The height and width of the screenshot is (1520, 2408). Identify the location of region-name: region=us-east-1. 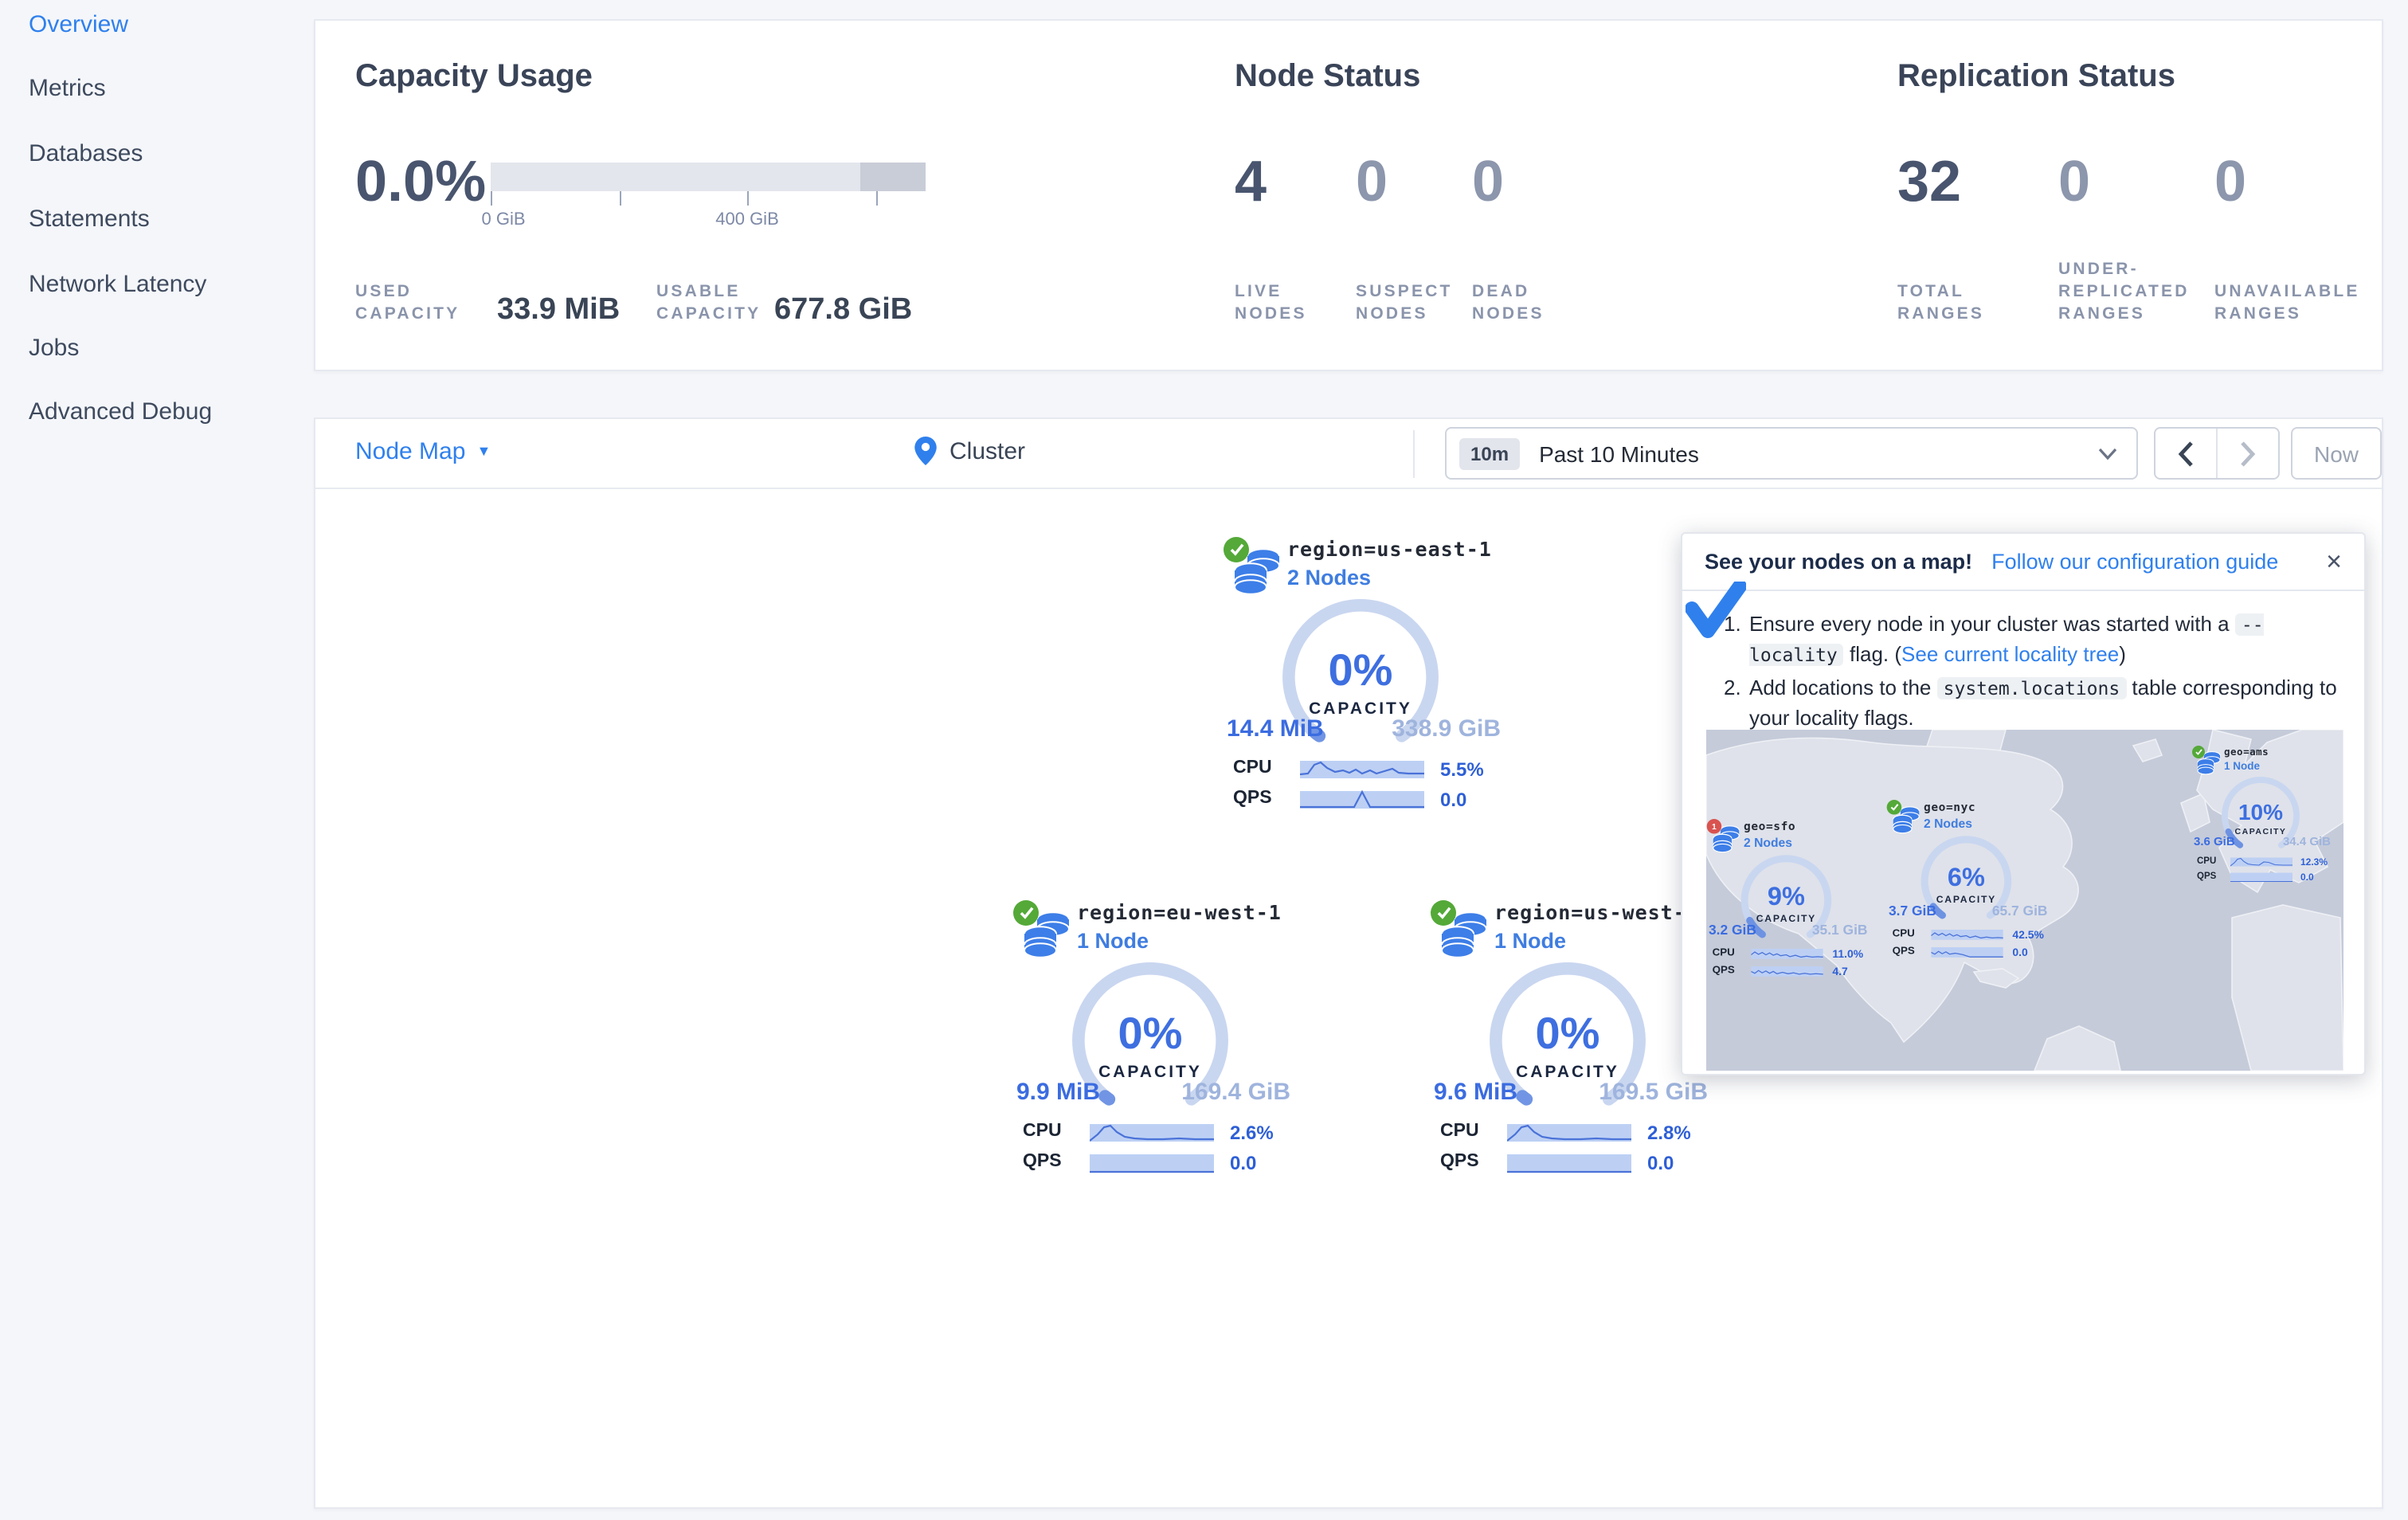
(1389, 549).